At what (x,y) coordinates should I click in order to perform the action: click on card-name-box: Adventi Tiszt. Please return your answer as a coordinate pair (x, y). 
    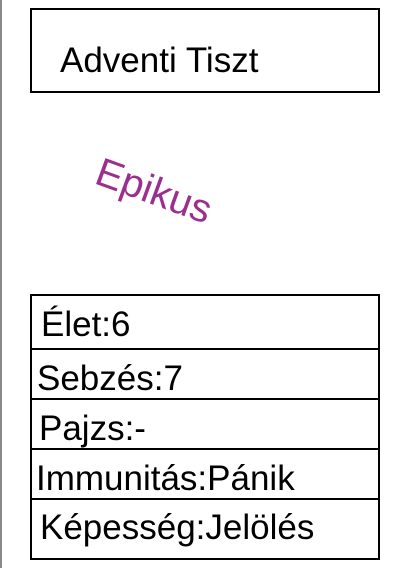
    Looking at the image, I should click on (205, 50).